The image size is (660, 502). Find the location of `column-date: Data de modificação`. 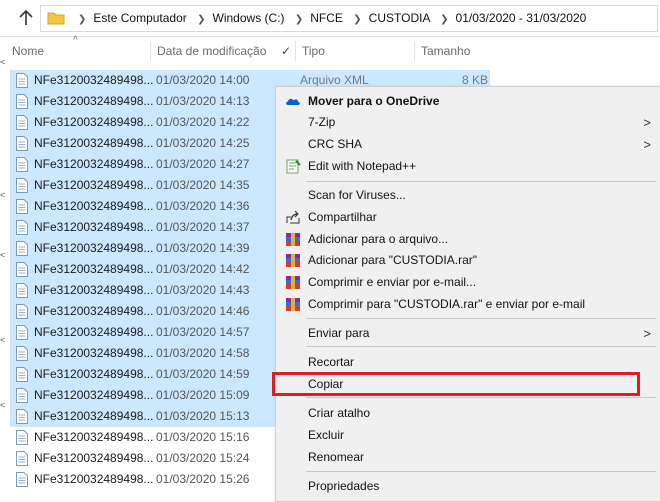

column-date: Data de modificação is located at coordinates (211, 51).